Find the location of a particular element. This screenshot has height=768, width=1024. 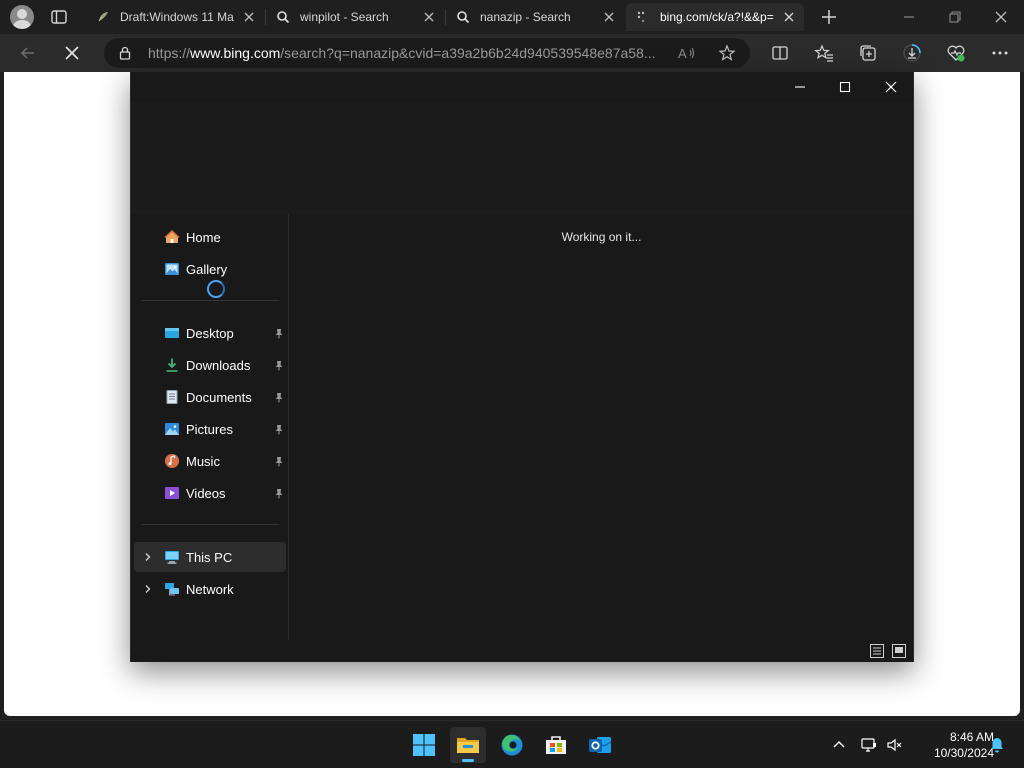

close-window-icon is located at coordinates (1001, 17).